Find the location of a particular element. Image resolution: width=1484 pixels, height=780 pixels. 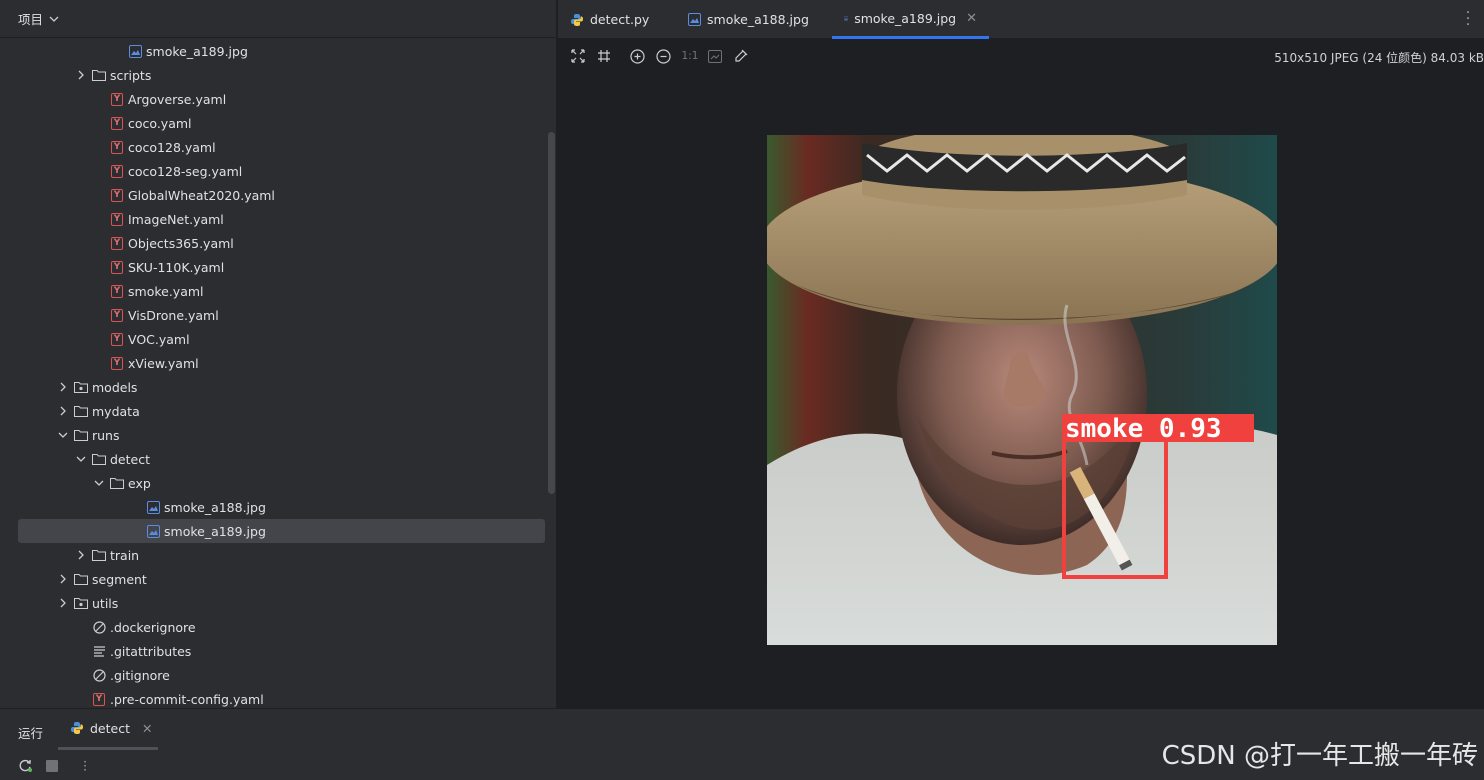

tree-item: Y GlobalWheat2020.yaml is located at coordinates (274, 195).